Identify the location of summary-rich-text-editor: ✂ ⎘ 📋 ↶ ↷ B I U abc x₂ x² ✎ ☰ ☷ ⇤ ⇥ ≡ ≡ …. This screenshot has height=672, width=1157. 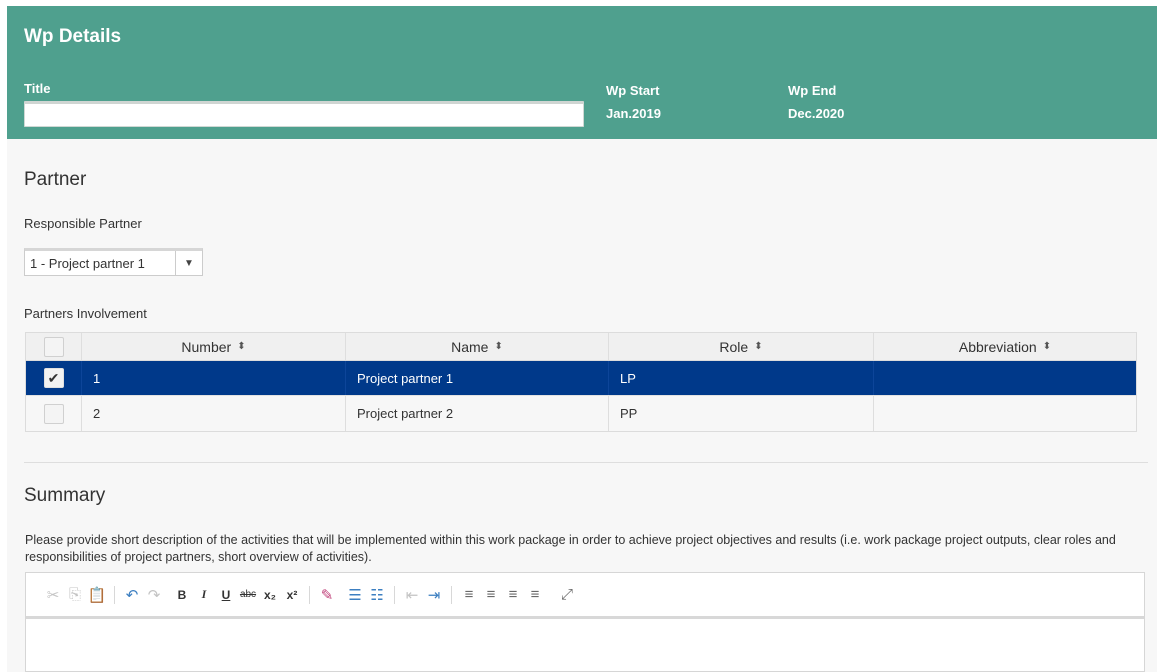
(585, 622).